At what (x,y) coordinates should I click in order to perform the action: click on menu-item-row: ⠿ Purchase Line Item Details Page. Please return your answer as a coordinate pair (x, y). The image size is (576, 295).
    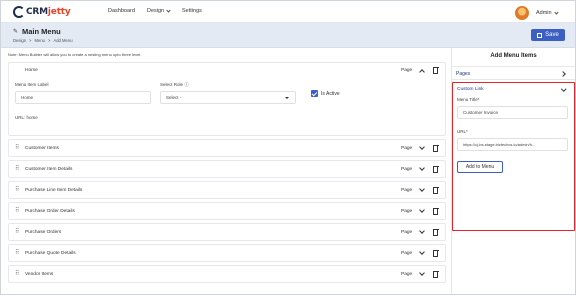
    Looking at the image, I should click on (227, 190).